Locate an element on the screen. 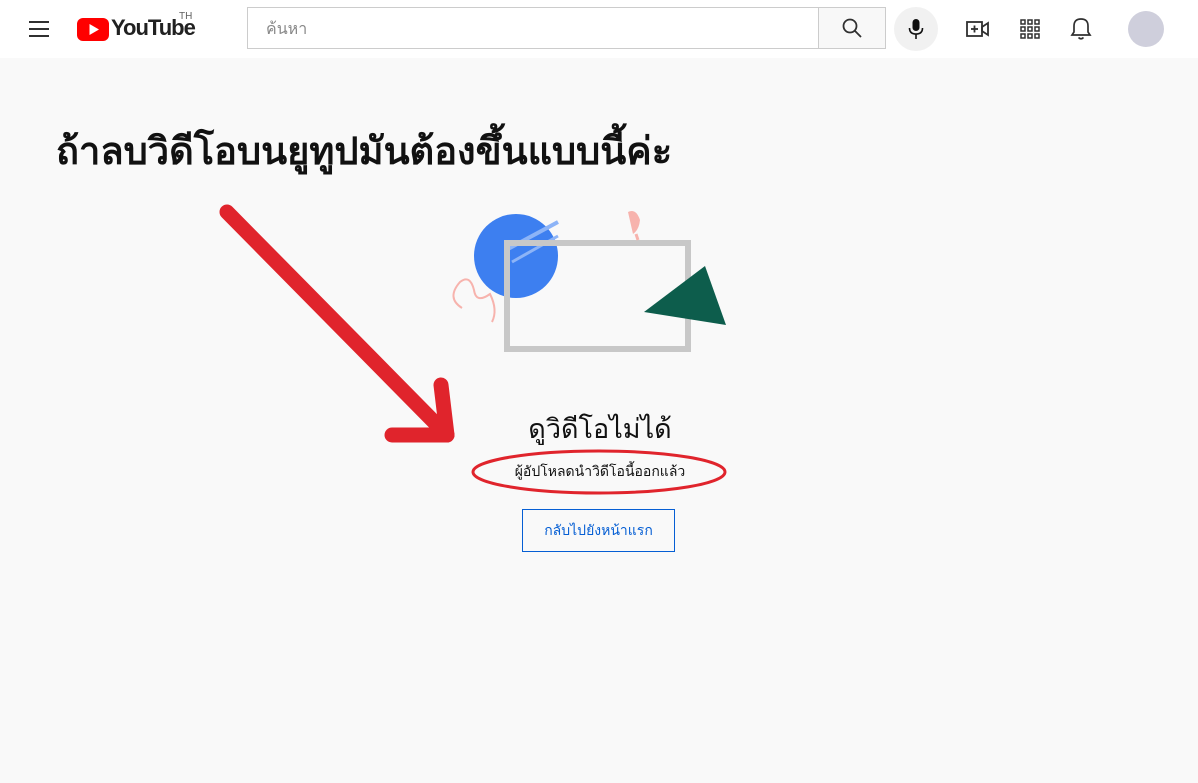  youtube-logo: YouTube TH is located at coordinates (142, 27).